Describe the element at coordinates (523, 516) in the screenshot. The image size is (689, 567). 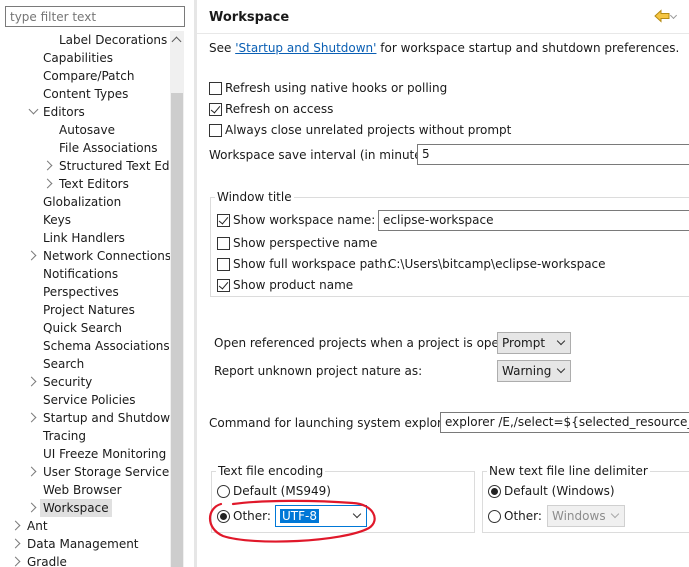
I see `delimiter-other-label: Other:` at that location.